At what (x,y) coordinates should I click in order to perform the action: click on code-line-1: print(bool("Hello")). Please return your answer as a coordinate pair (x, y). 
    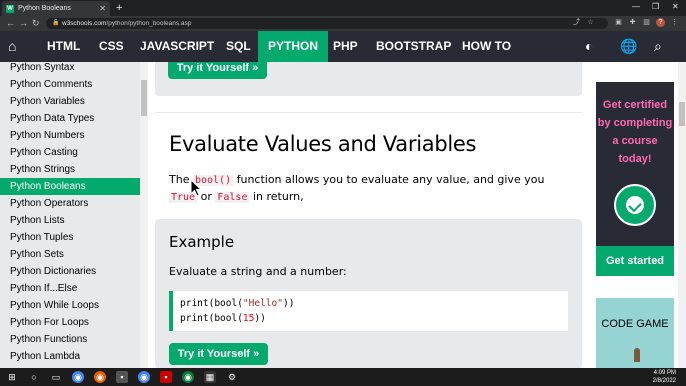
    Looking at the image, I should click on (237, 303).